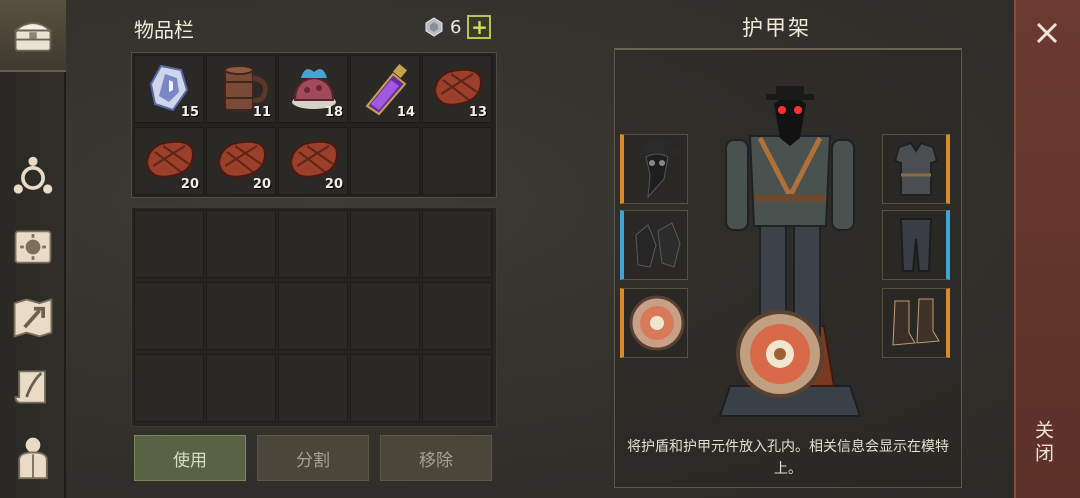 The image size is (1080, 498). I want to click on quest-scroll-icon, so click(30, 387).